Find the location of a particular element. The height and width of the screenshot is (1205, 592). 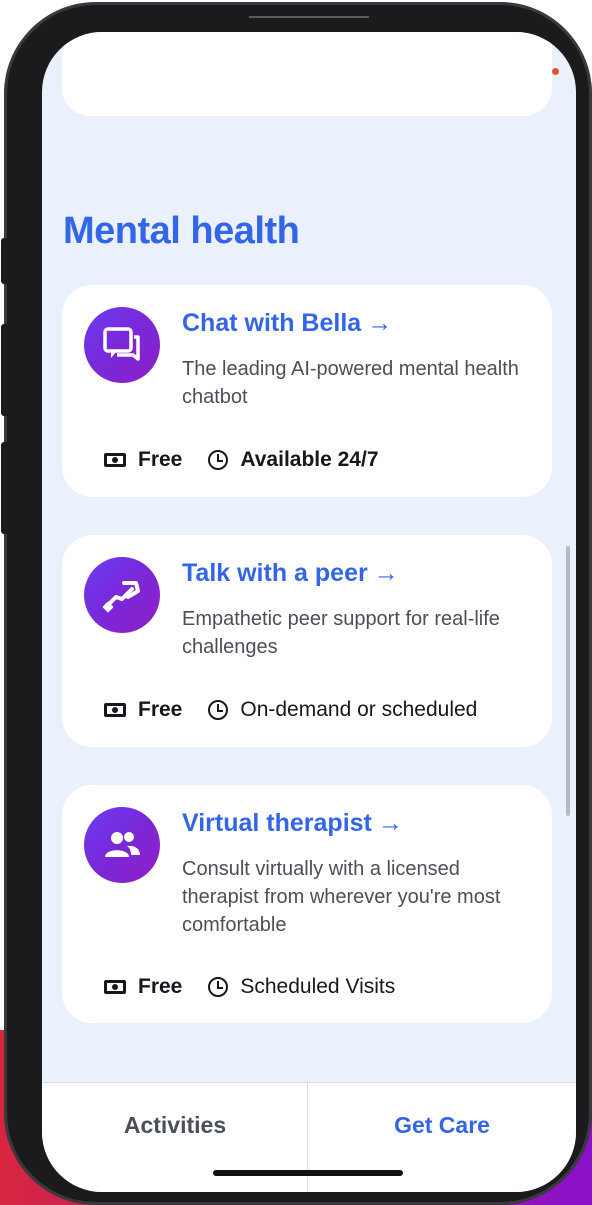

section-title: Mental health is located at coordinates (181, 231).